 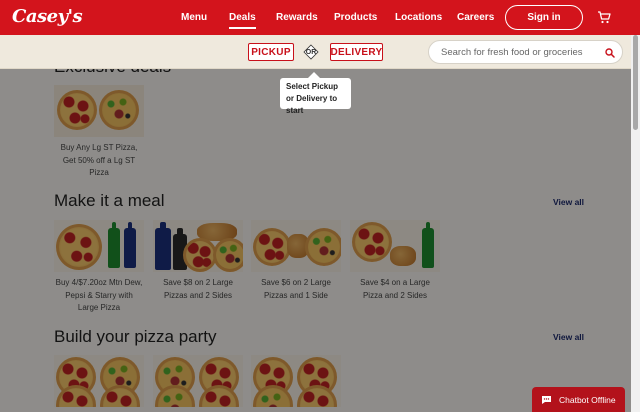 What do you see at coordinates (475, 17) in the screenshot?
I see `nav-careers: Careers` at bounding box center [475, 17].